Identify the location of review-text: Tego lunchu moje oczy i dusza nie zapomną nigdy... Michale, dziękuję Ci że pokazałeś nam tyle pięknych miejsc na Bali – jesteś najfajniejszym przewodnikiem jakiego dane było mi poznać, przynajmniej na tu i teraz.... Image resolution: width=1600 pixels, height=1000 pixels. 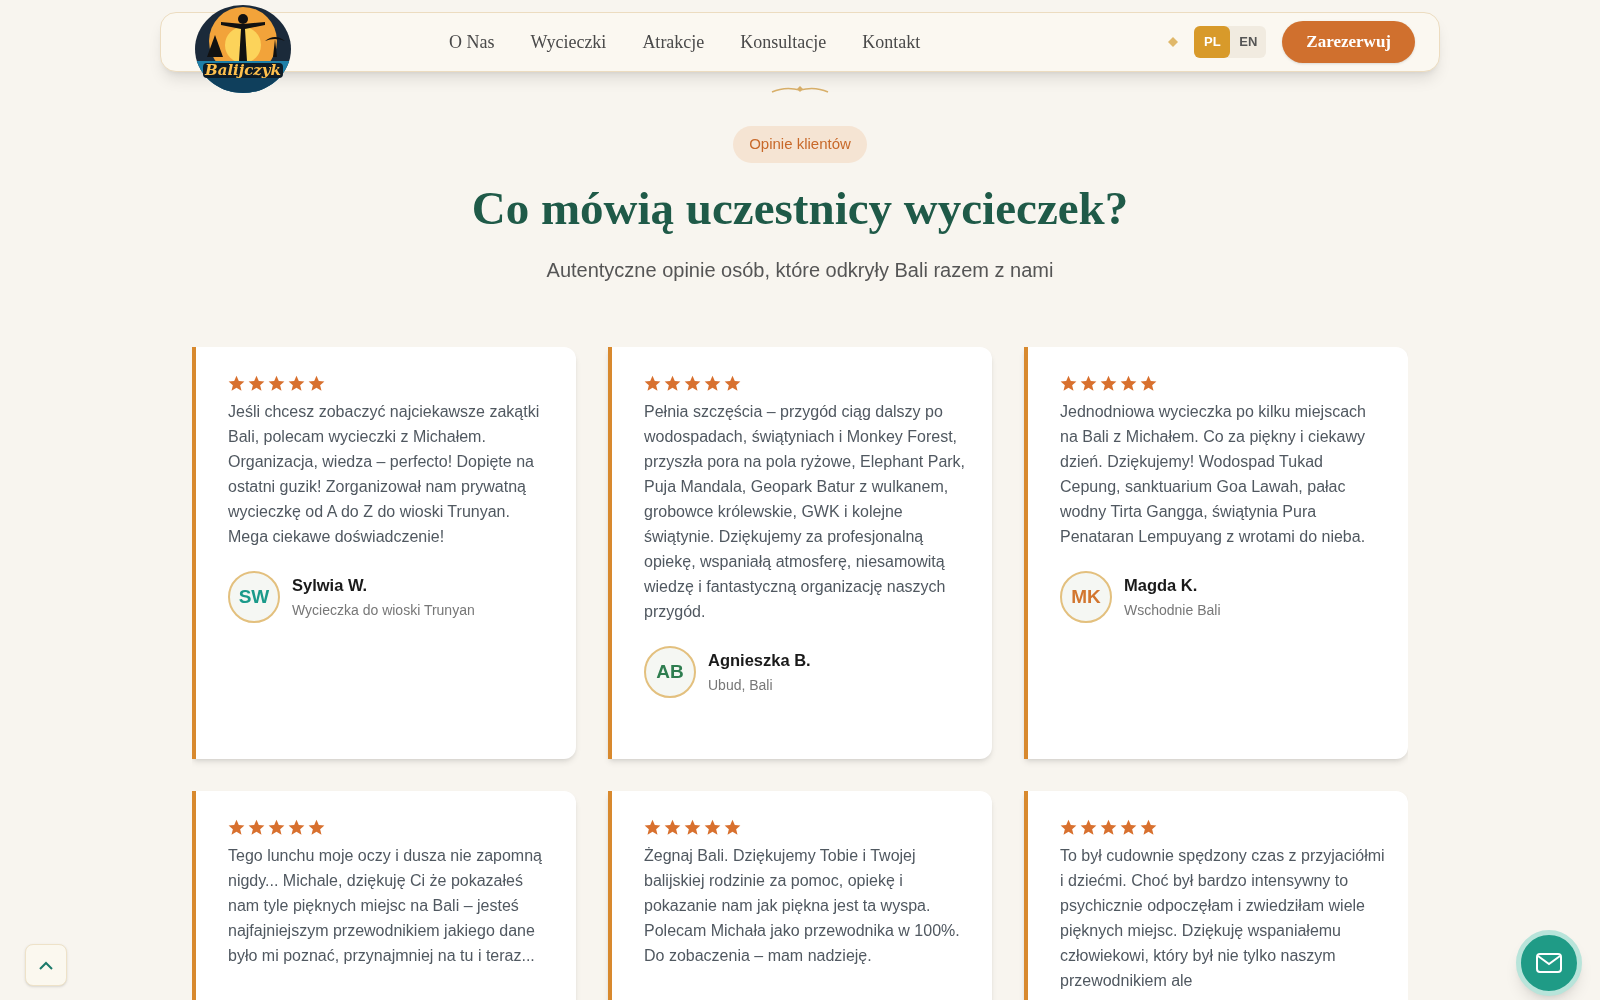
(385, 906).